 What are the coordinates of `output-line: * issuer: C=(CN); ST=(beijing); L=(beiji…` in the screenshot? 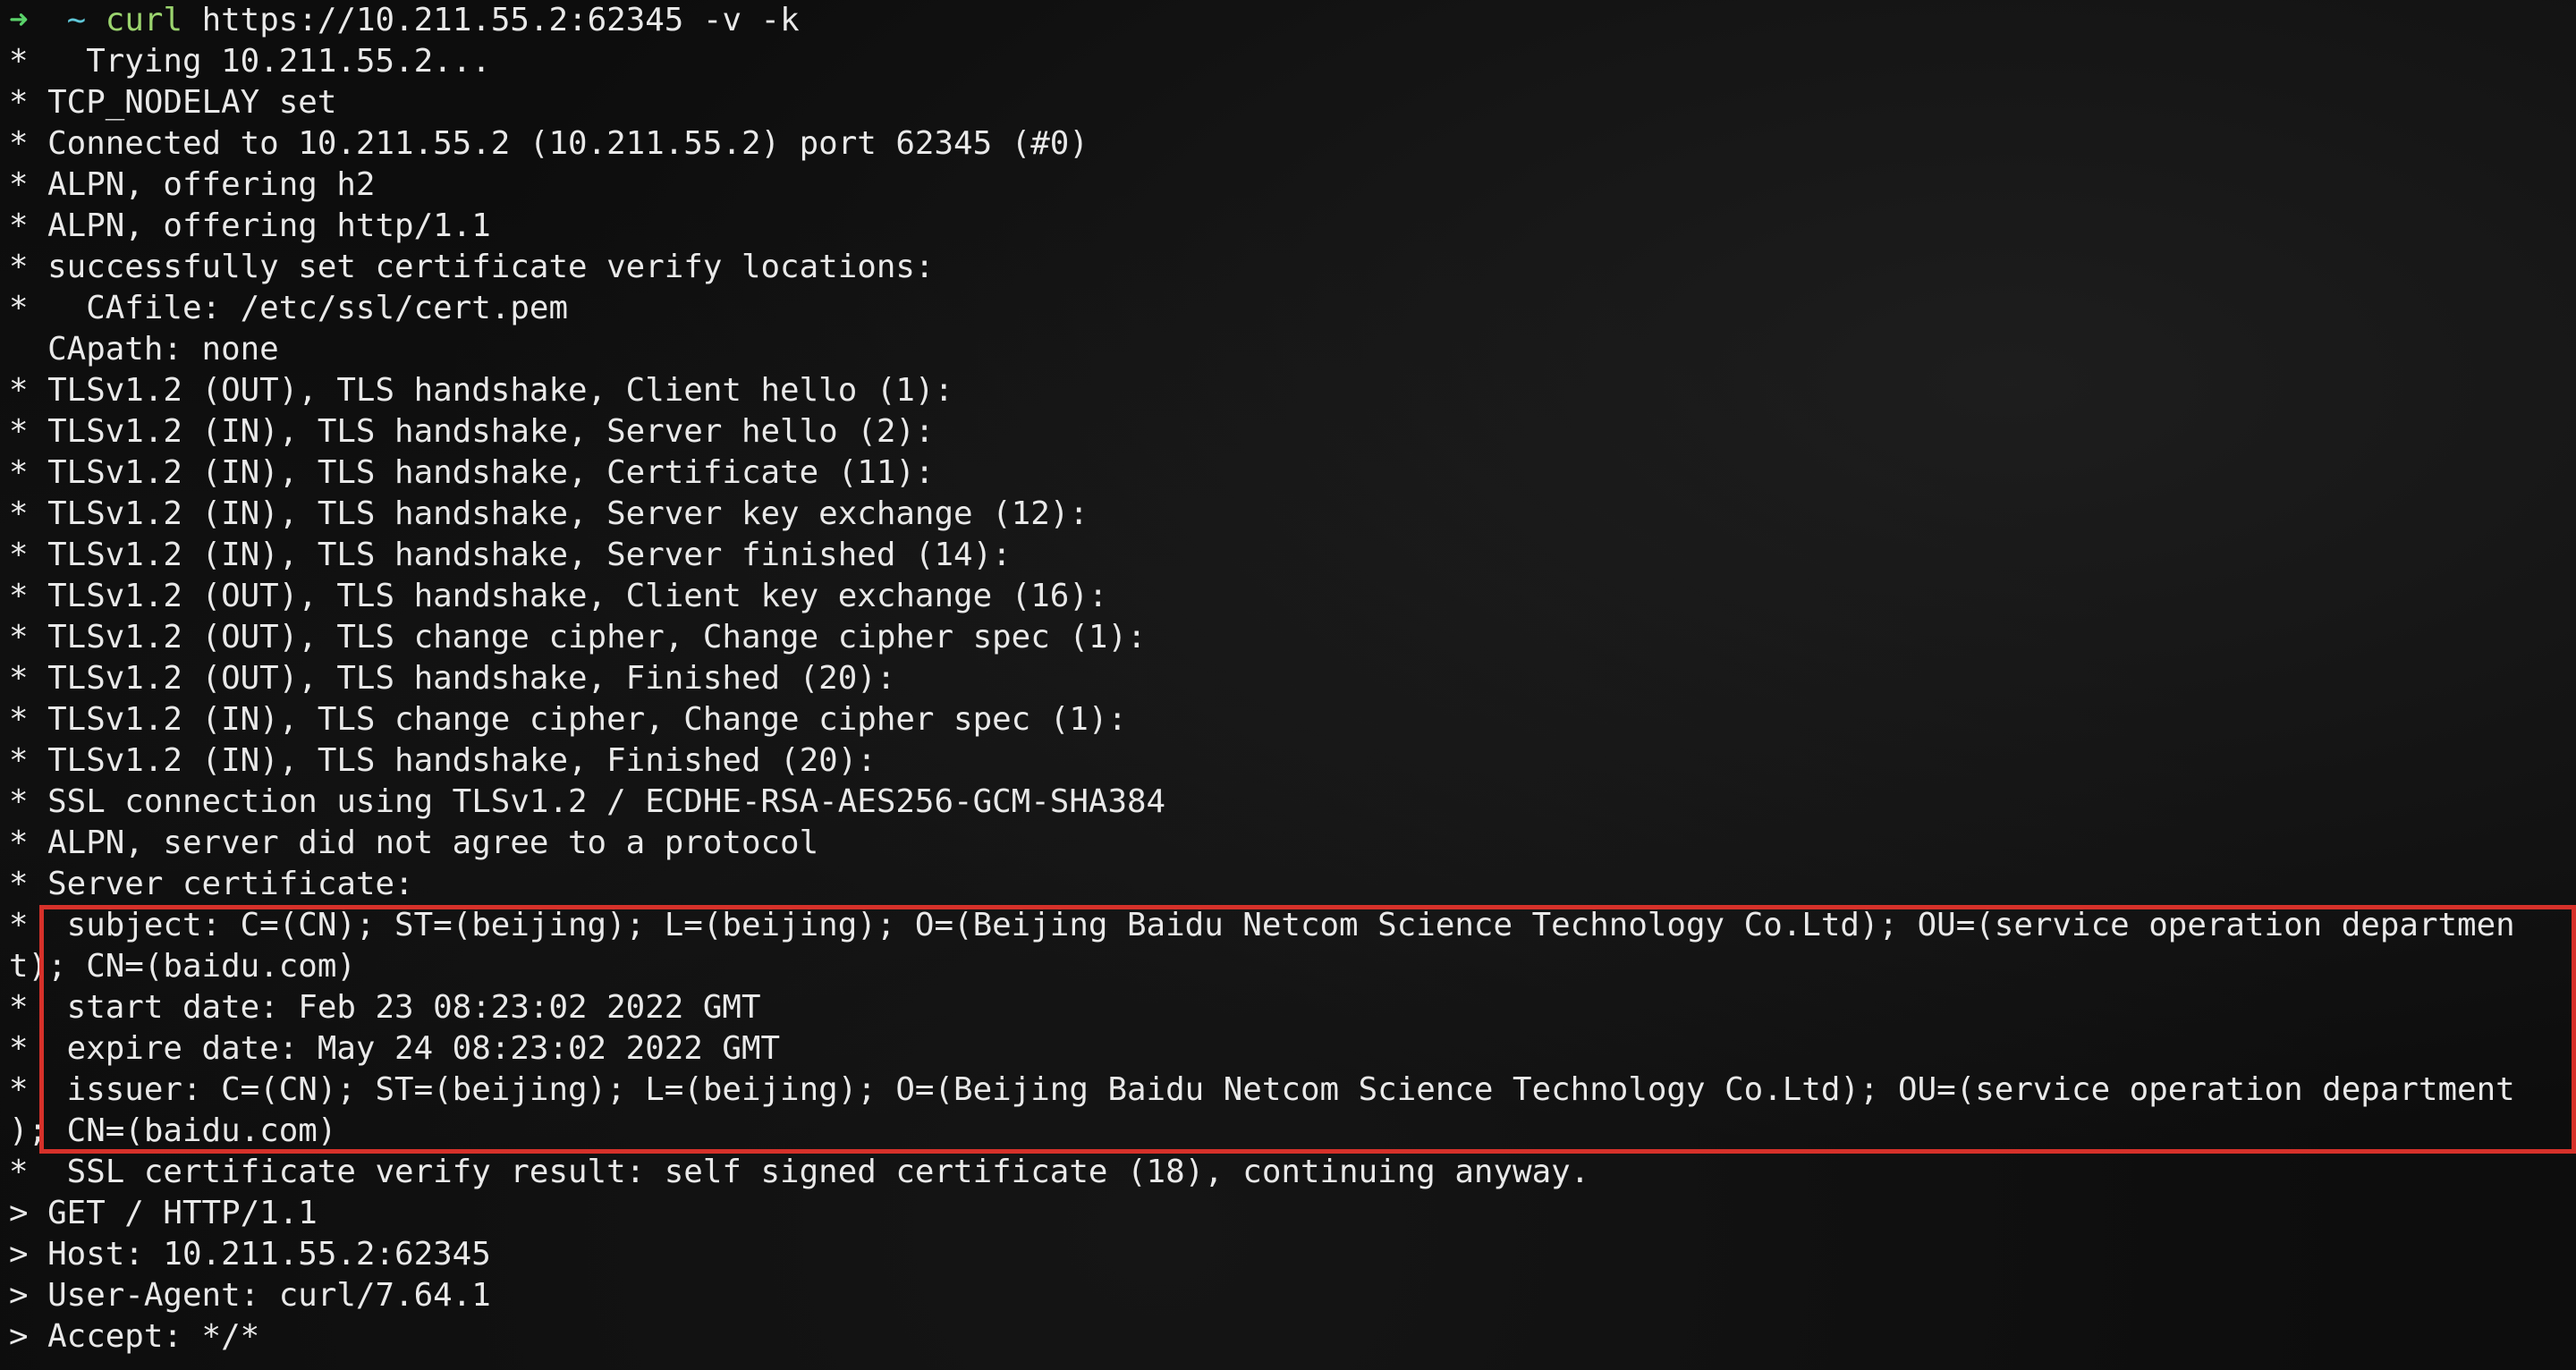 It's located at (1262, 1089).